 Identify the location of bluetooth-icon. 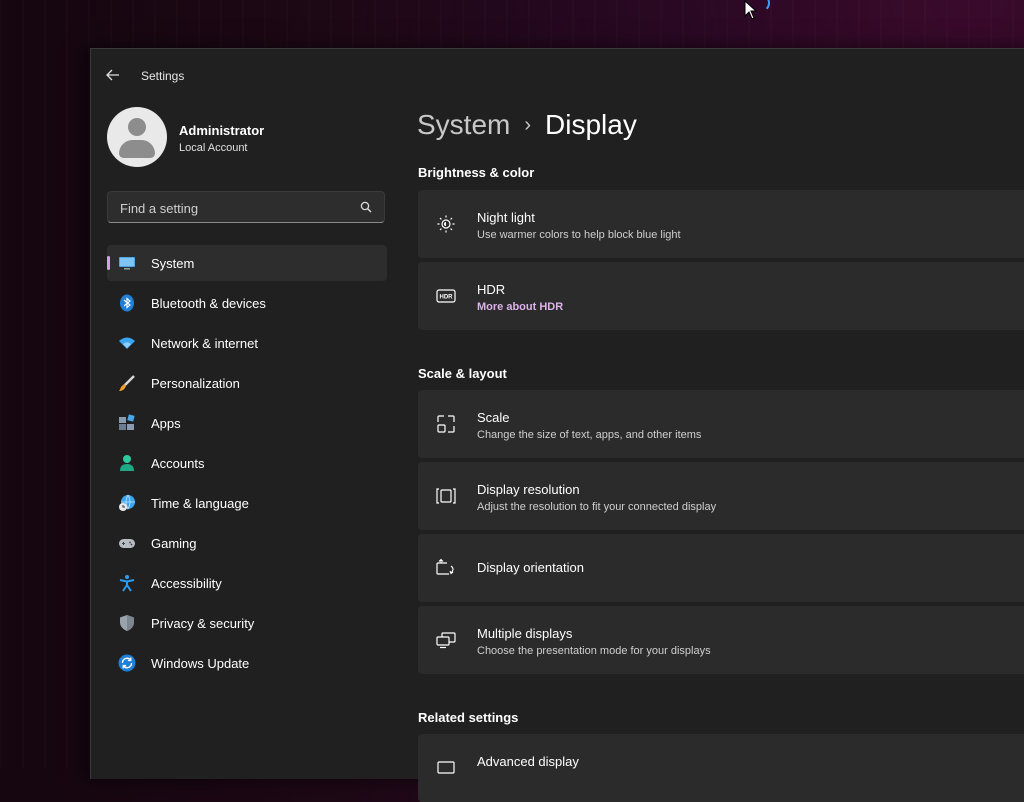
(127, 303).